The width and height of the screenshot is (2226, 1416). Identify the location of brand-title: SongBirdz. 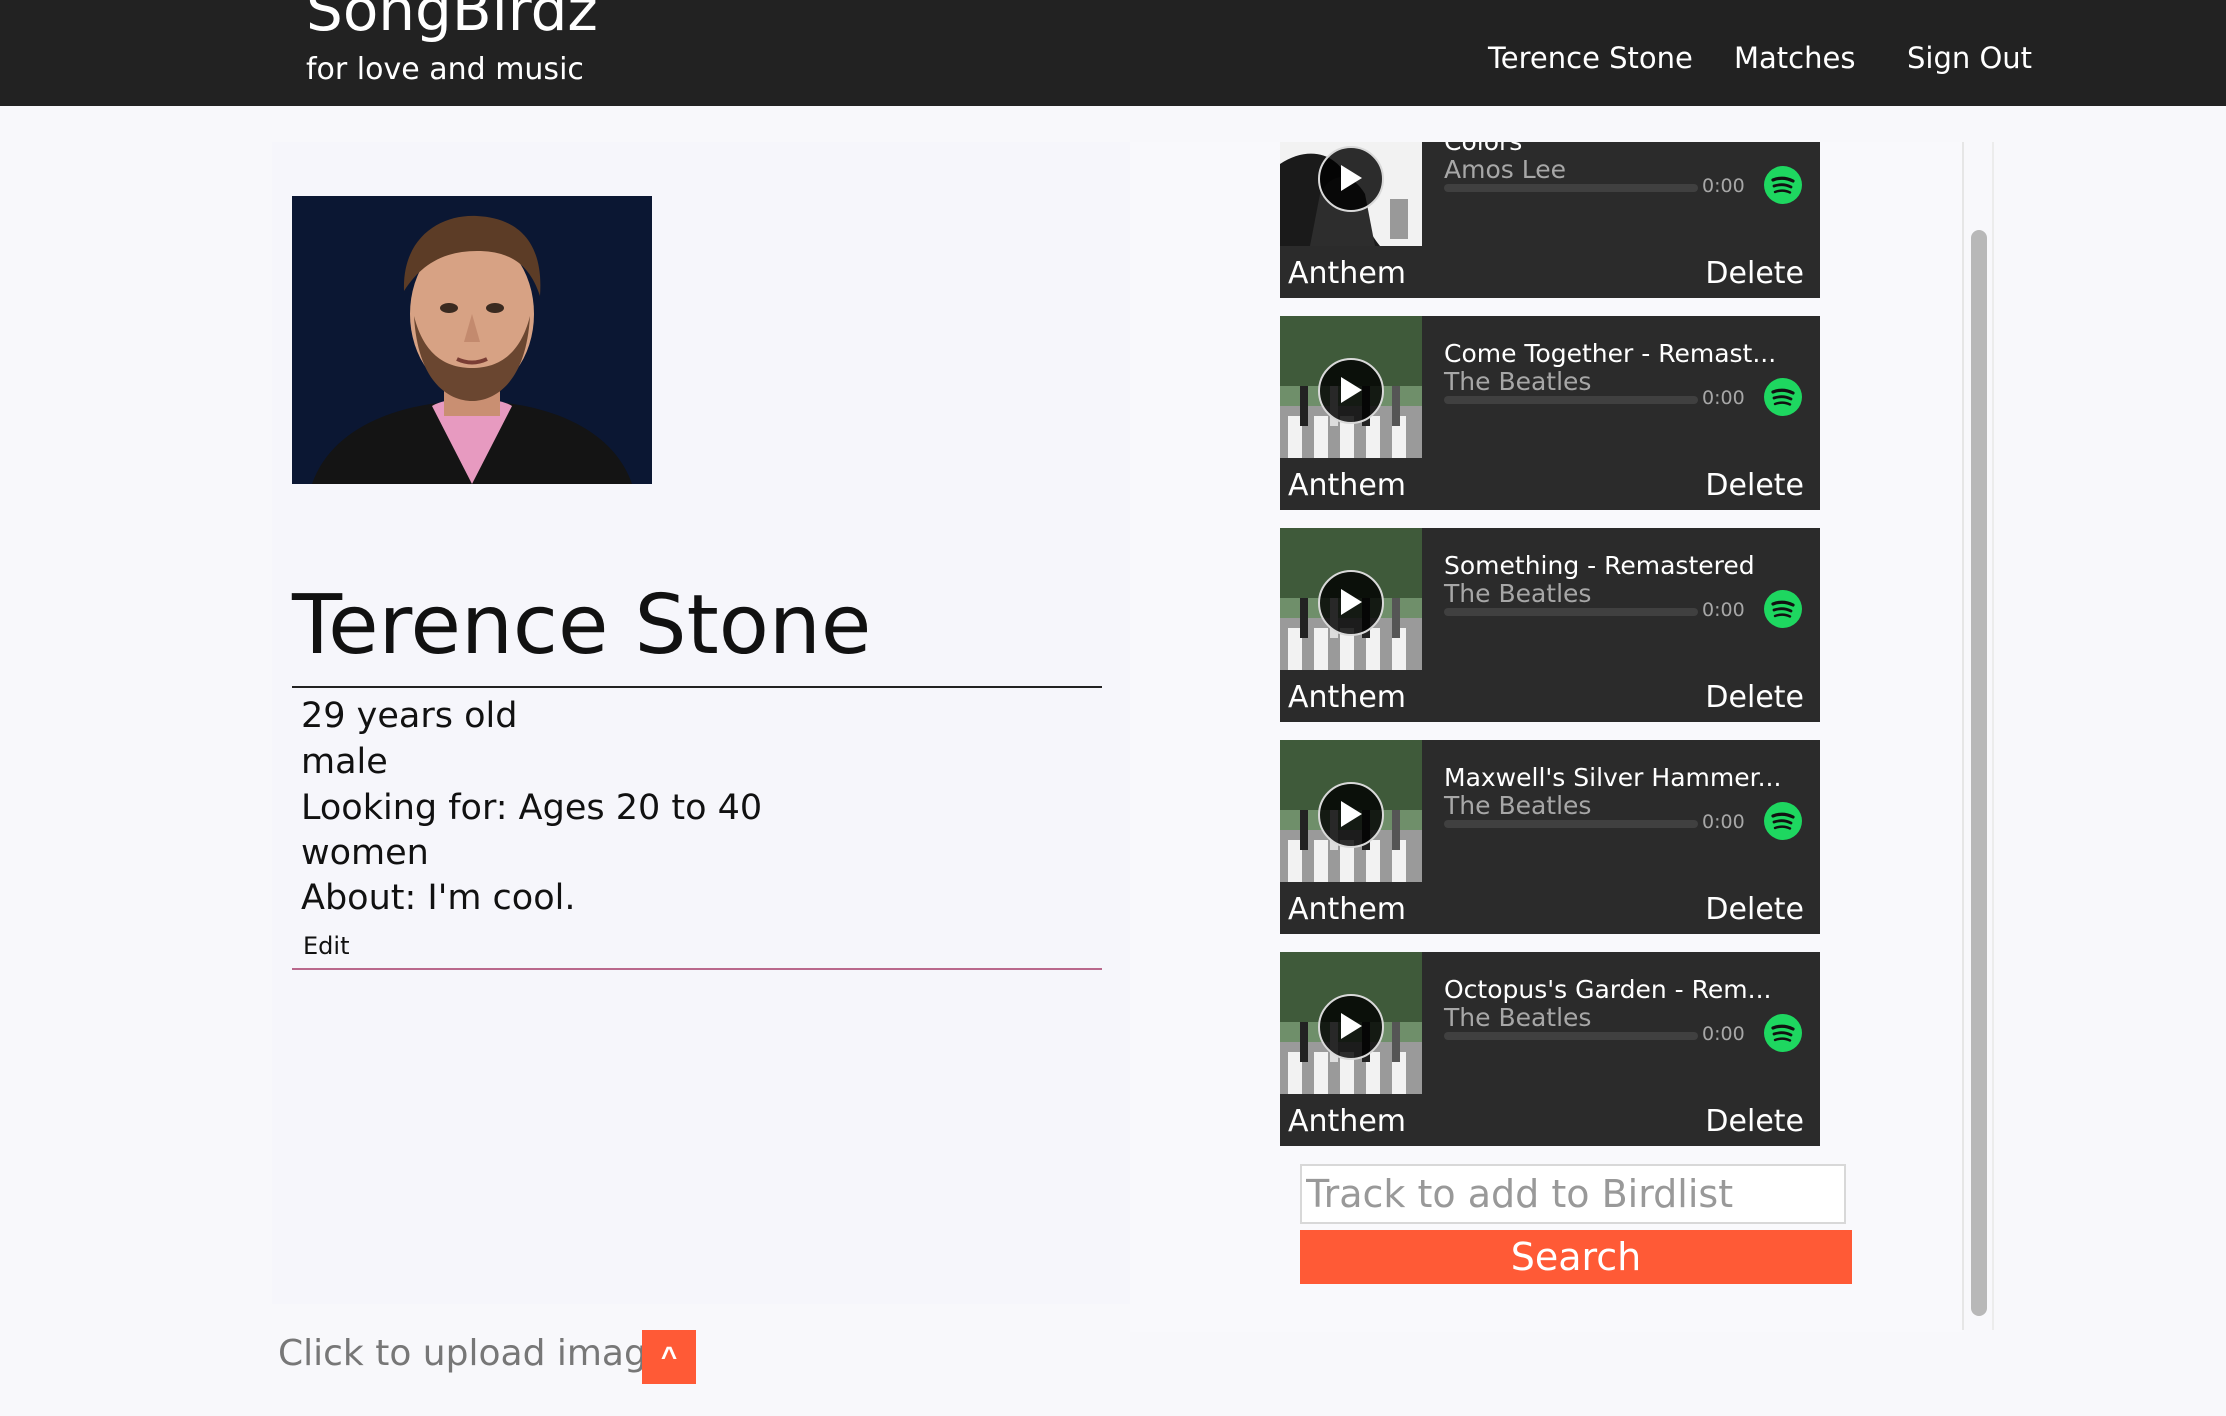
(452, 21).